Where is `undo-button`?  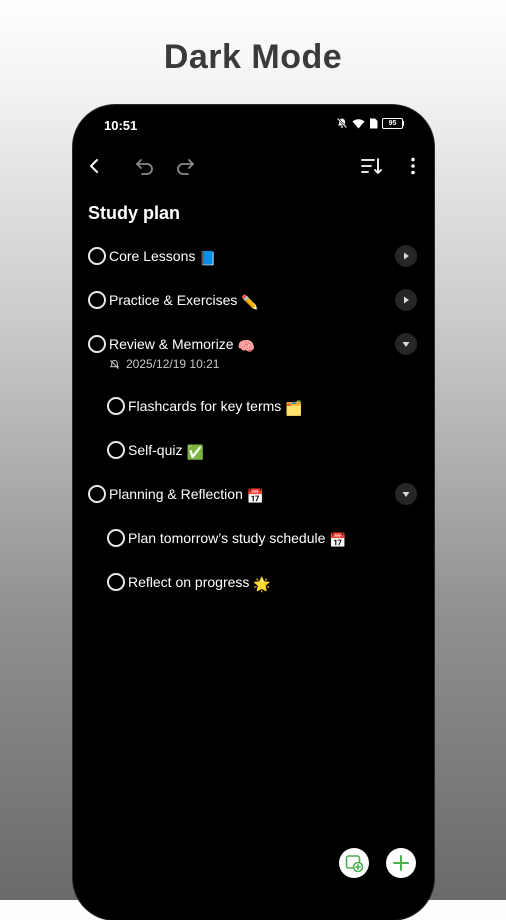
undo-button is located at coordinates (144, 166).